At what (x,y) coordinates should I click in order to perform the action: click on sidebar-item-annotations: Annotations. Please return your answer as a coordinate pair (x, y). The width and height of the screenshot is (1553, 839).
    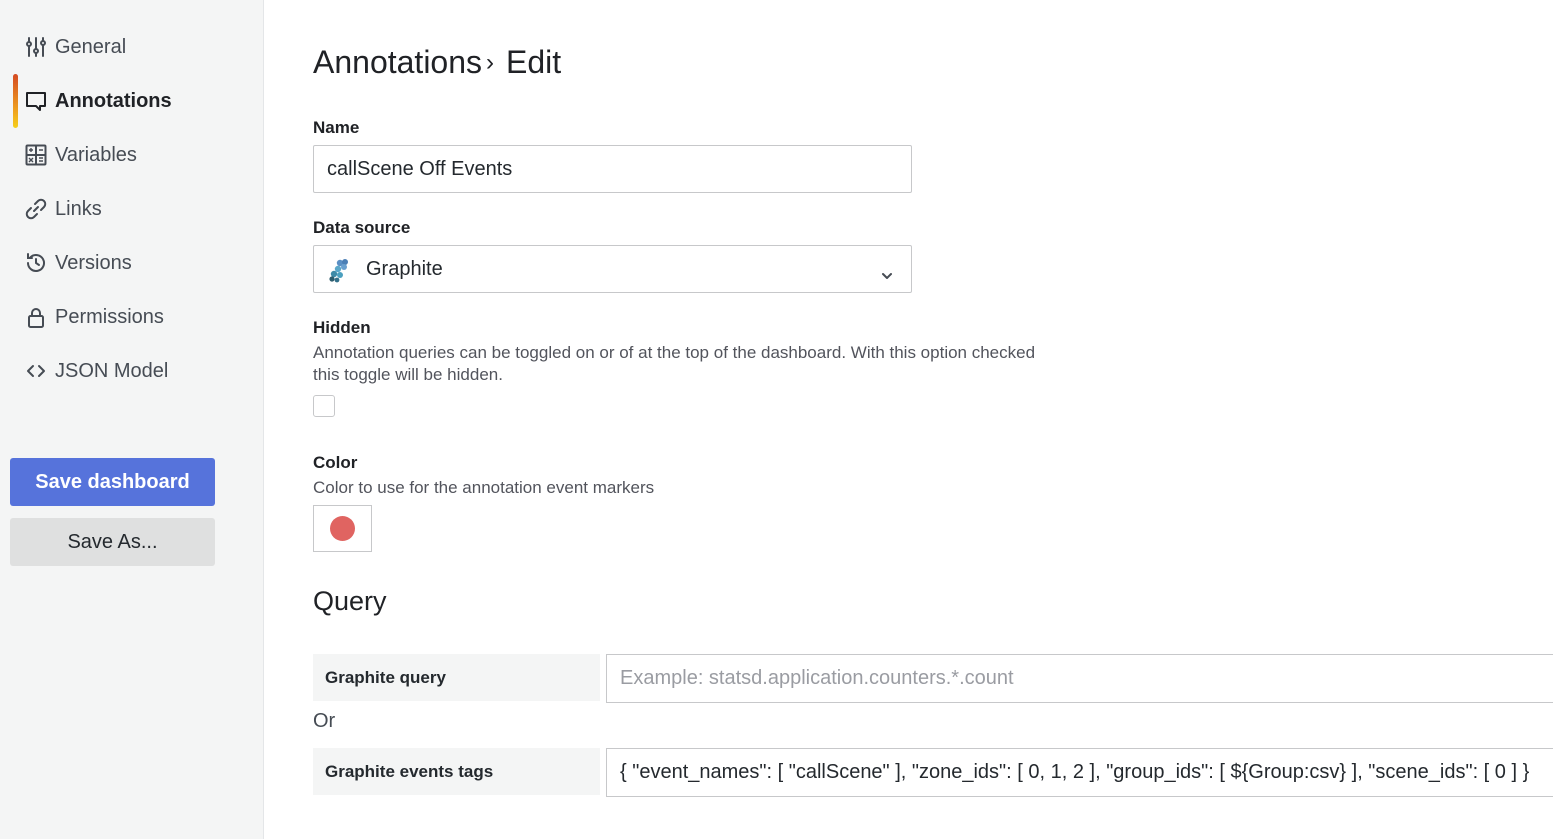
    Looking at the image, I should click on (131, 101).